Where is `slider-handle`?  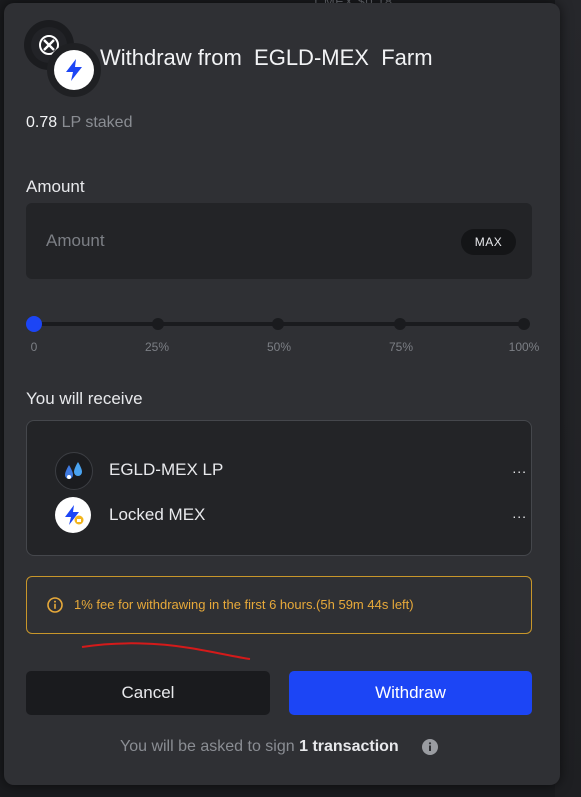
slider-handle is located at coordinates (34, 324).